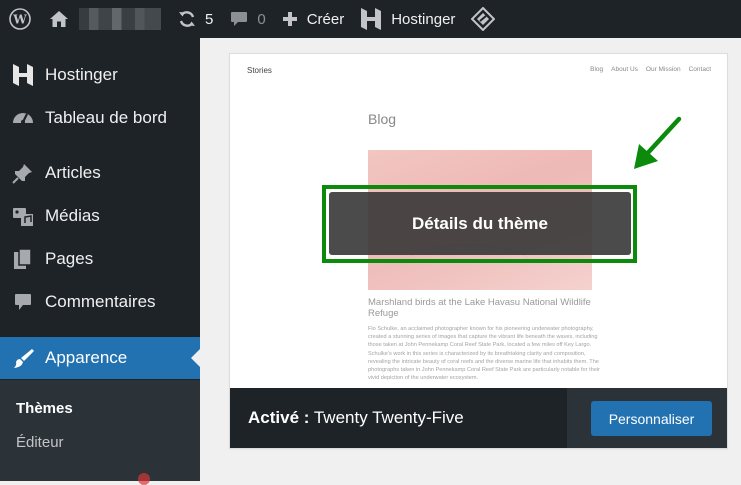  Describe the element at coordinates (40, 442) in the screenshot. I see `submenu-item-editor: Éditeur` at that location.